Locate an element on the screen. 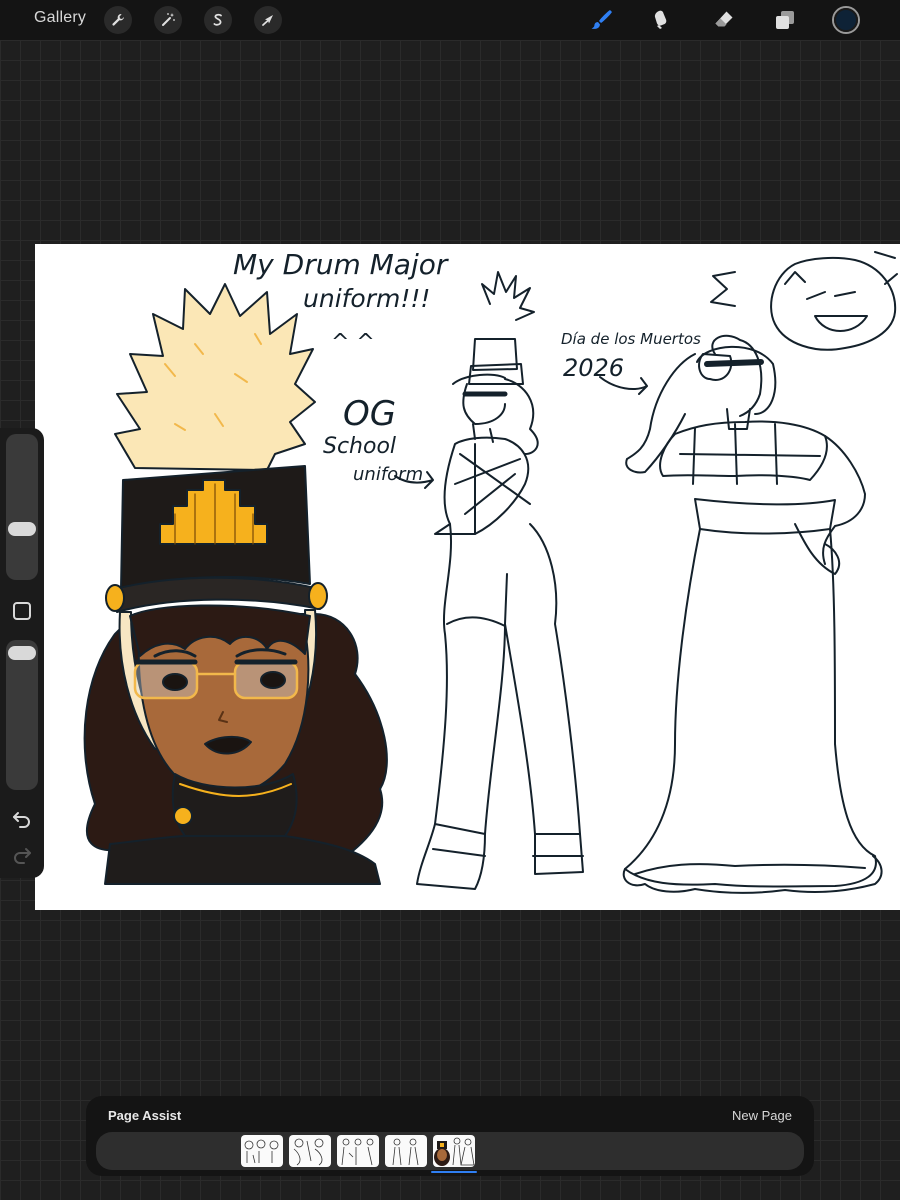 The height and width of the screenshot is (1200, 900). annotation-year: 2026 is located at coordinates (594, 368).